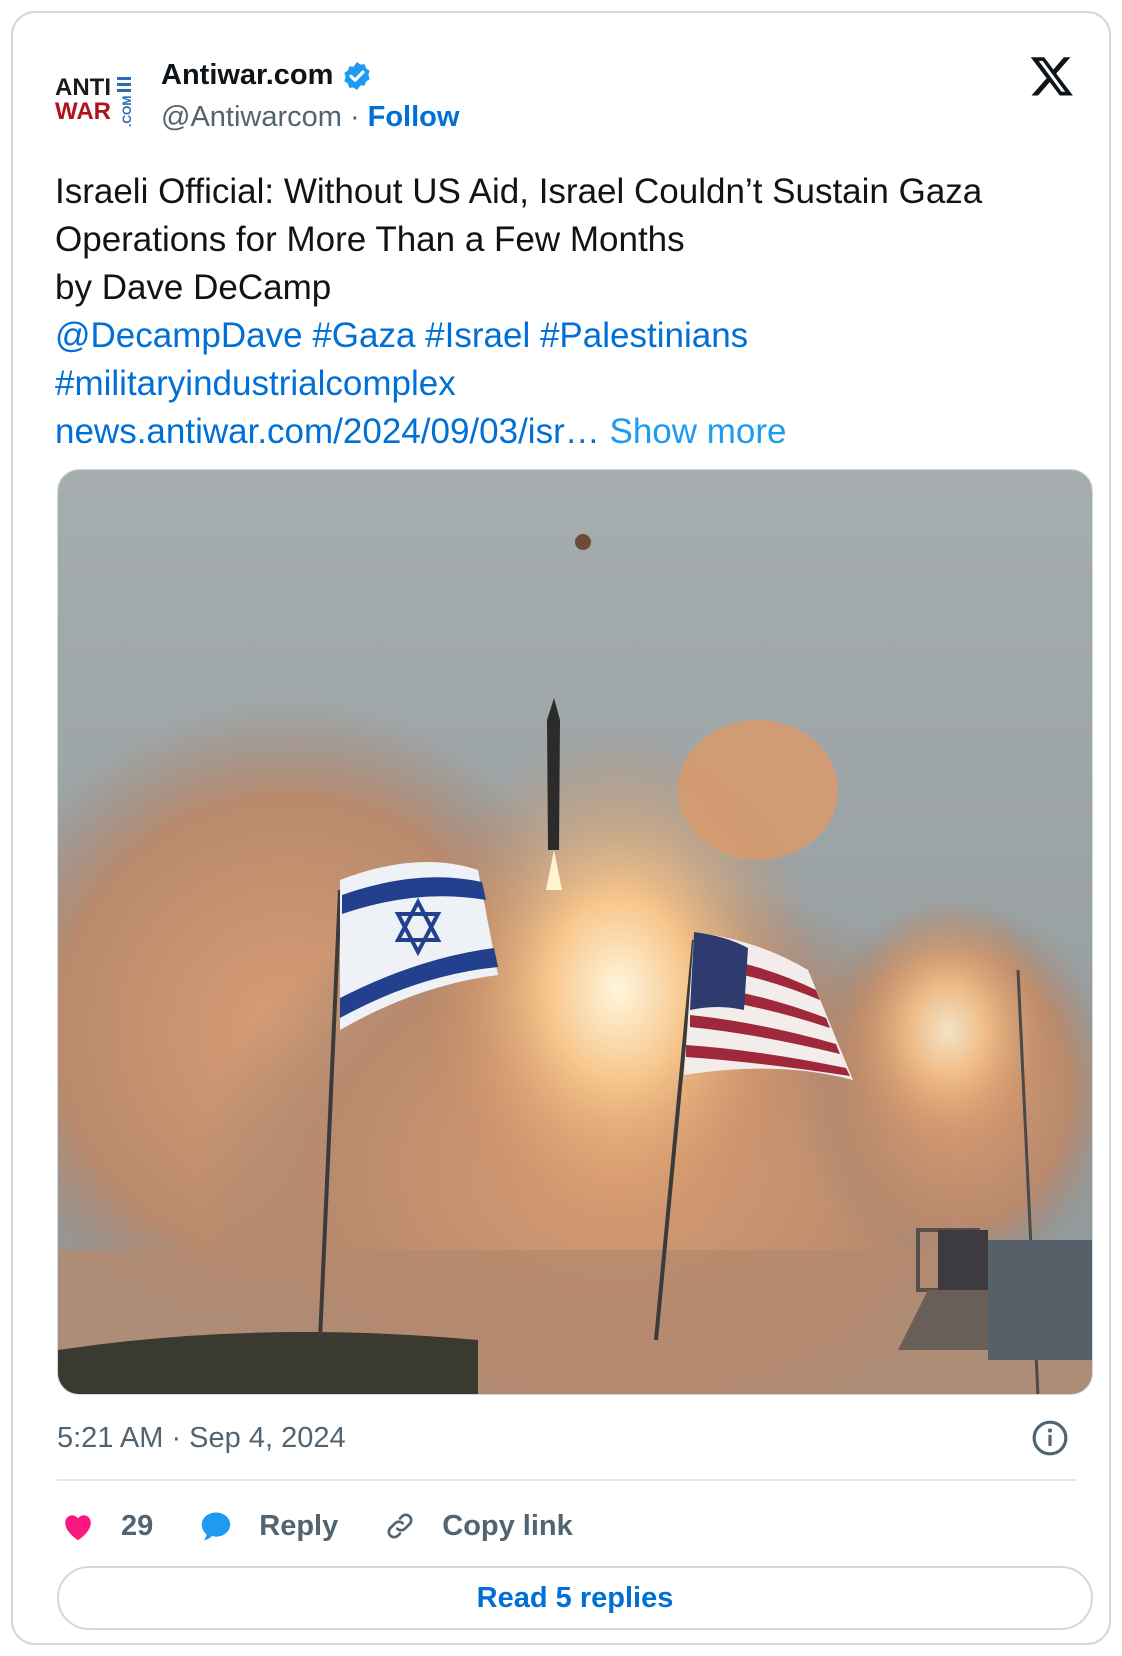 The image size is (1122, 1656). Describe the element at coordinates (179, 335) in the screenshot. I see `mention-link: @DecampDave` at that location.